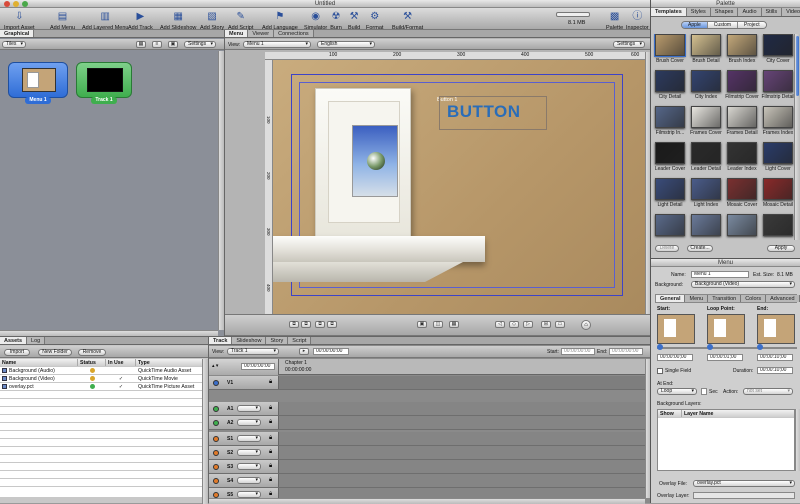 The height and width of the screenshot is (504, 800). I want to click on column-type: Type, so click(169, 362).